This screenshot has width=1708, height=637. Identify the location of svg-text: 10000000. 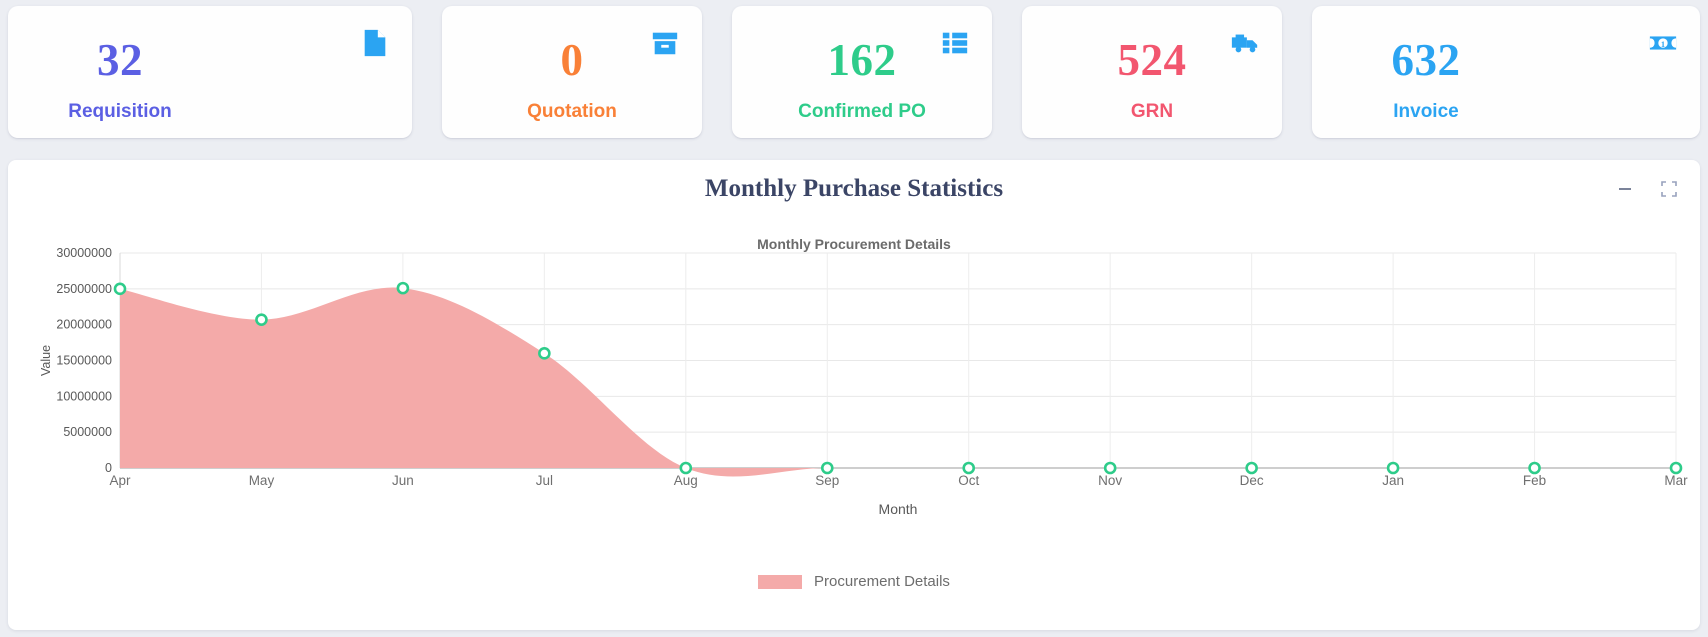
(84, 396).